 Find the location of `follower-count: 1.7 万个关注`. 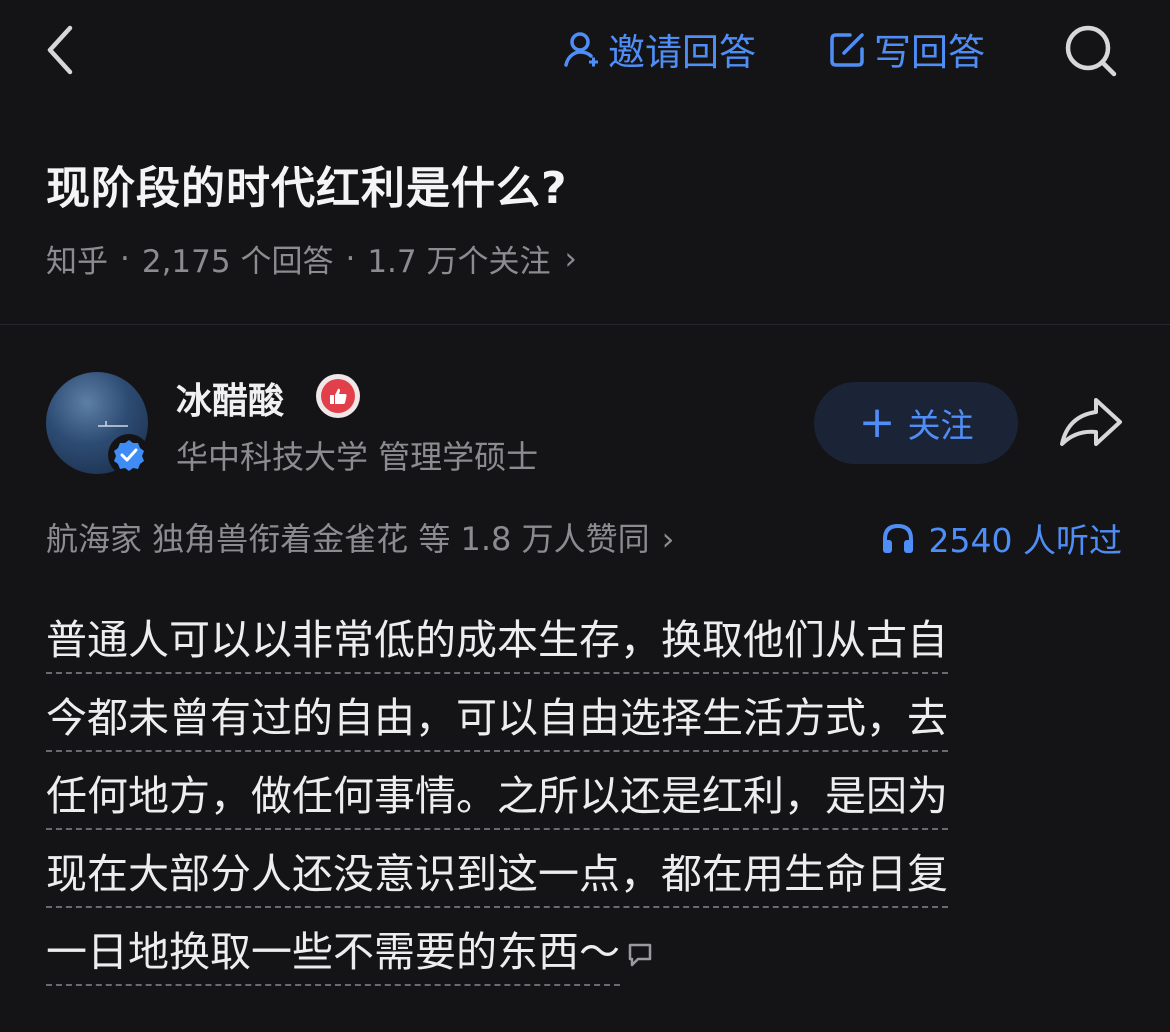

follower-count: 1.7 万个关注 is located at coordinates (459, 262).